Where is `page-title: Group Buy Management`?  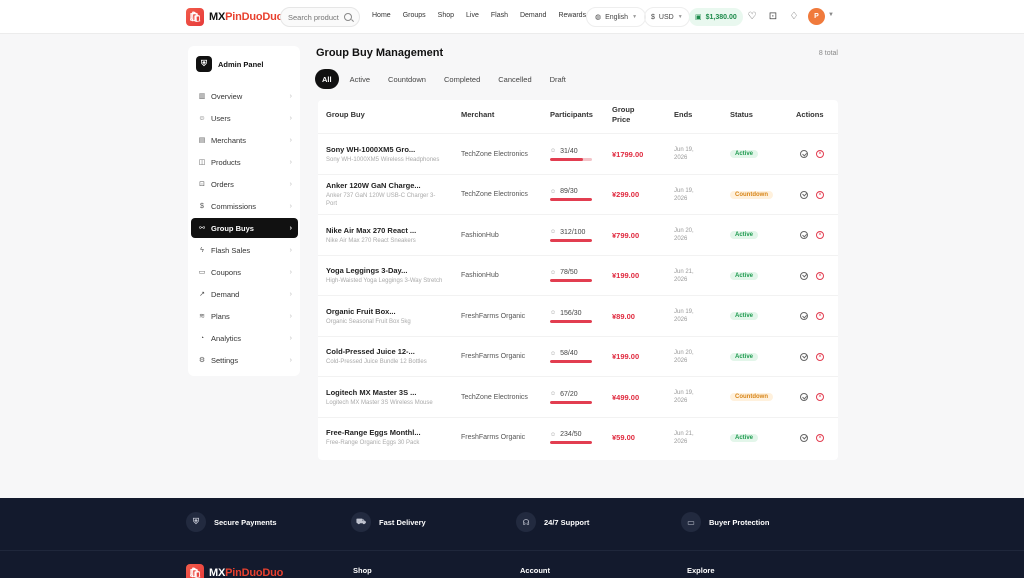 page-title: Group Buy Management is located at coordinates (380, 53).